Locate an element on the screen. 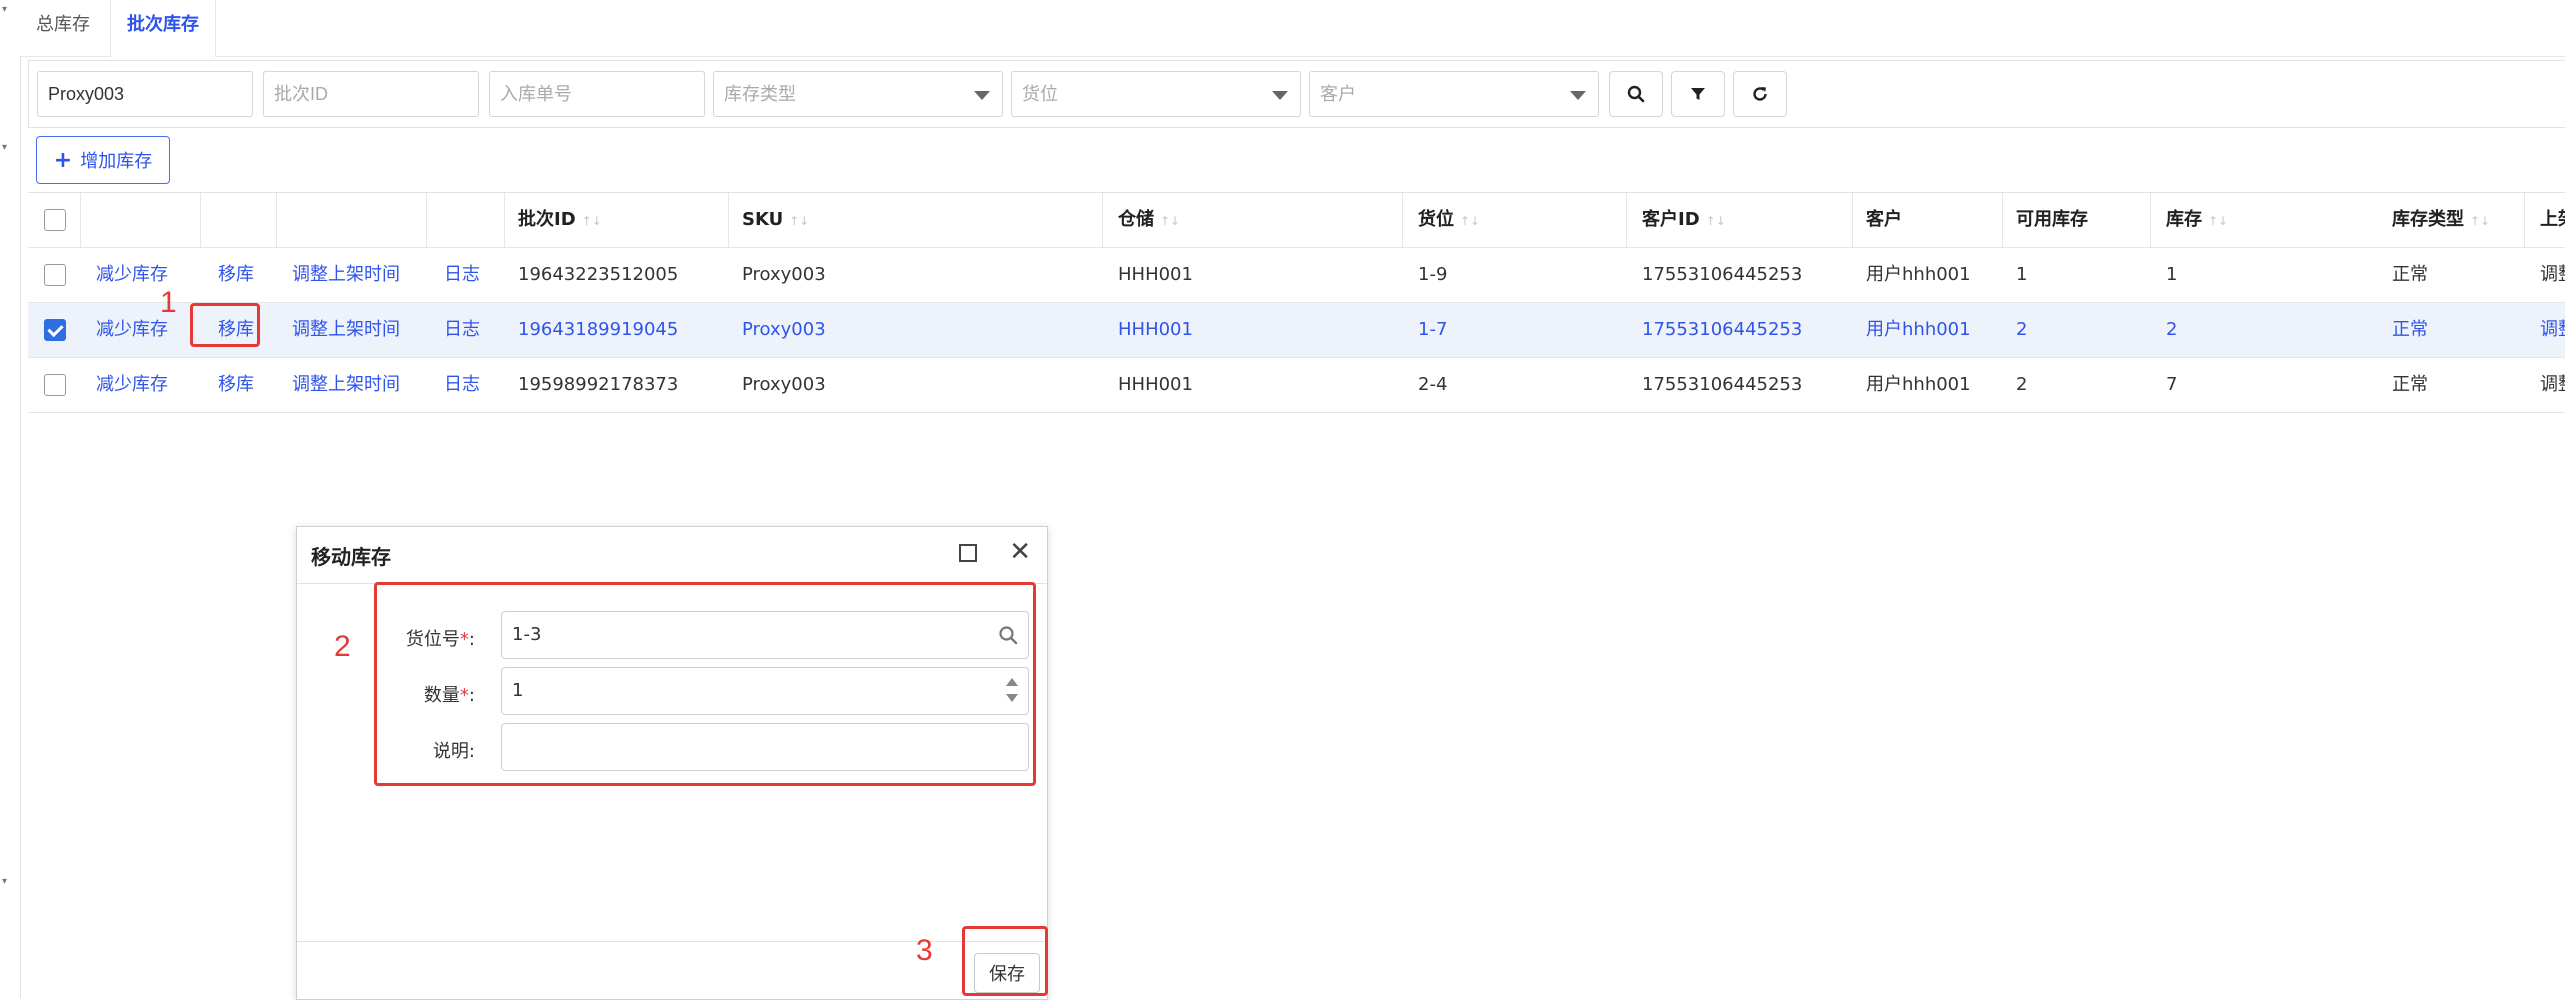  dialog-title: 移动库存 is located at coordinates (351, 557).